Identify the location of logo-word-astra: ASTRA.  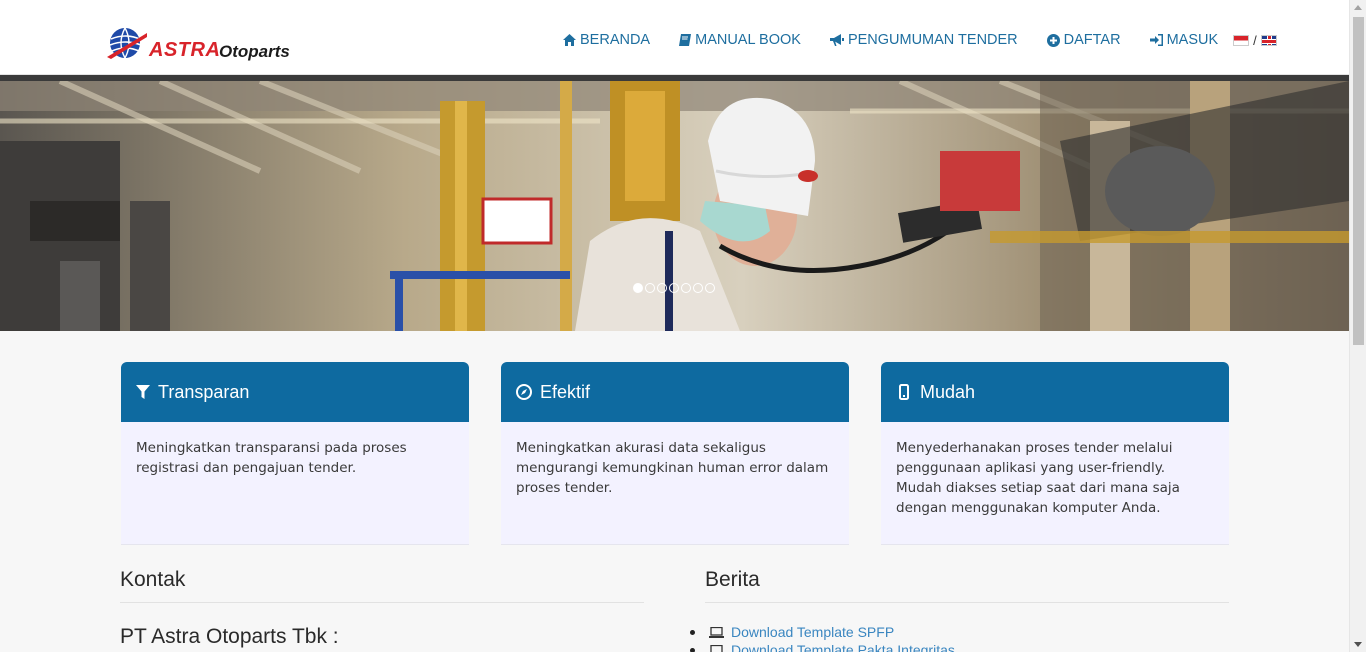
(185, 50).